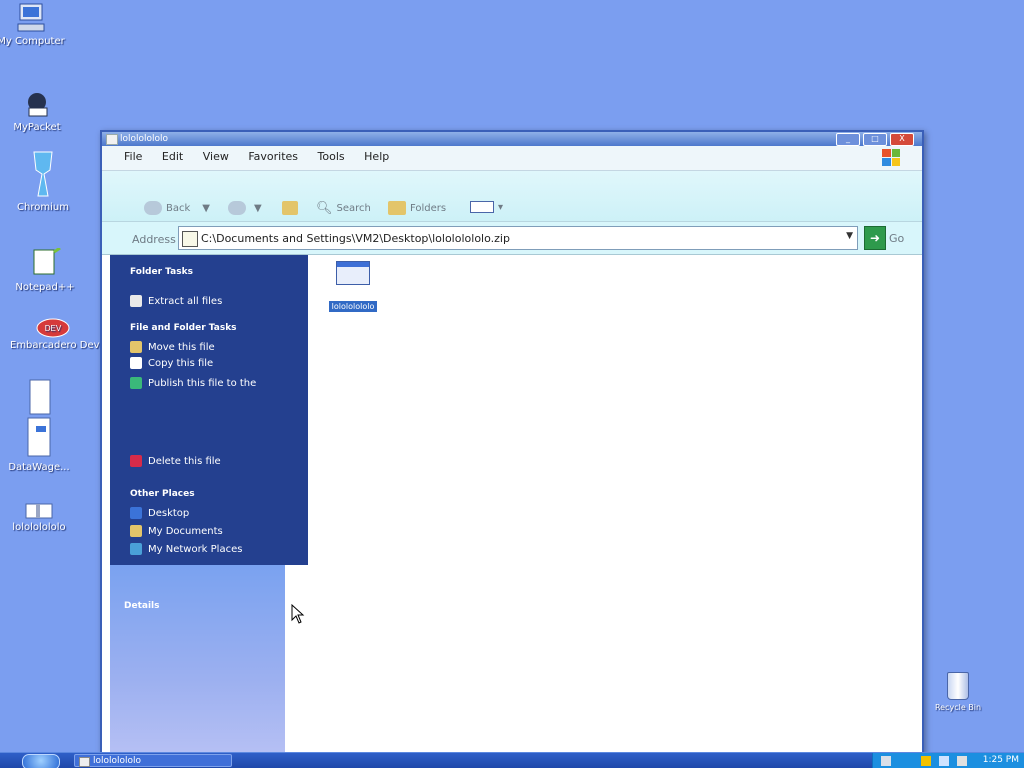 The image size is (1024, 768). I want to click on forward-arrow-icon, so click(237, 208).